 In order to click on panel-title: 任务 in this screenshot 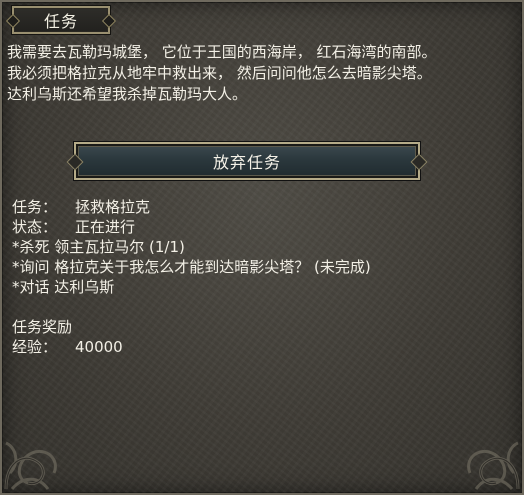, I will do `click(60, 21)`.